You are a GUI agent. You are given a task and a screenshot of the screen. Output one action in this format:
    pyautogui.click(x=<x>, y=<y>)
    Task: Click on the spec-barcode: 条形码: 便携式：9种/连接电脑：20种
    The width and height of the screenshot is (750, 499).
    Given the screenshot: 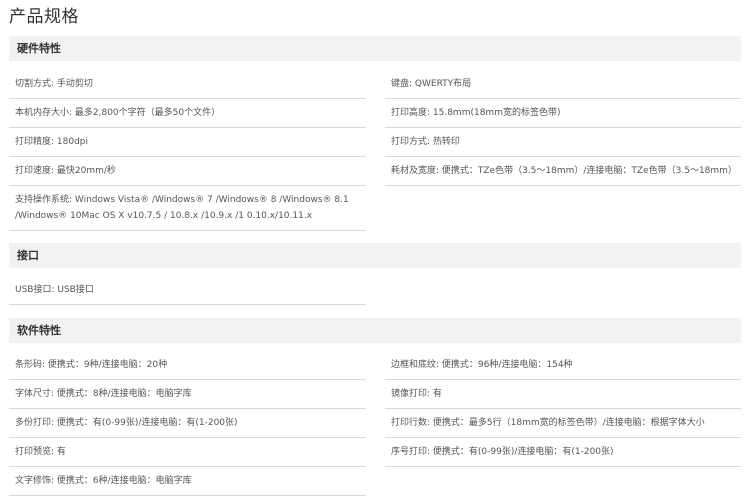 What is the action you would take?
    pyautogui.click(x=187, y=365)
    